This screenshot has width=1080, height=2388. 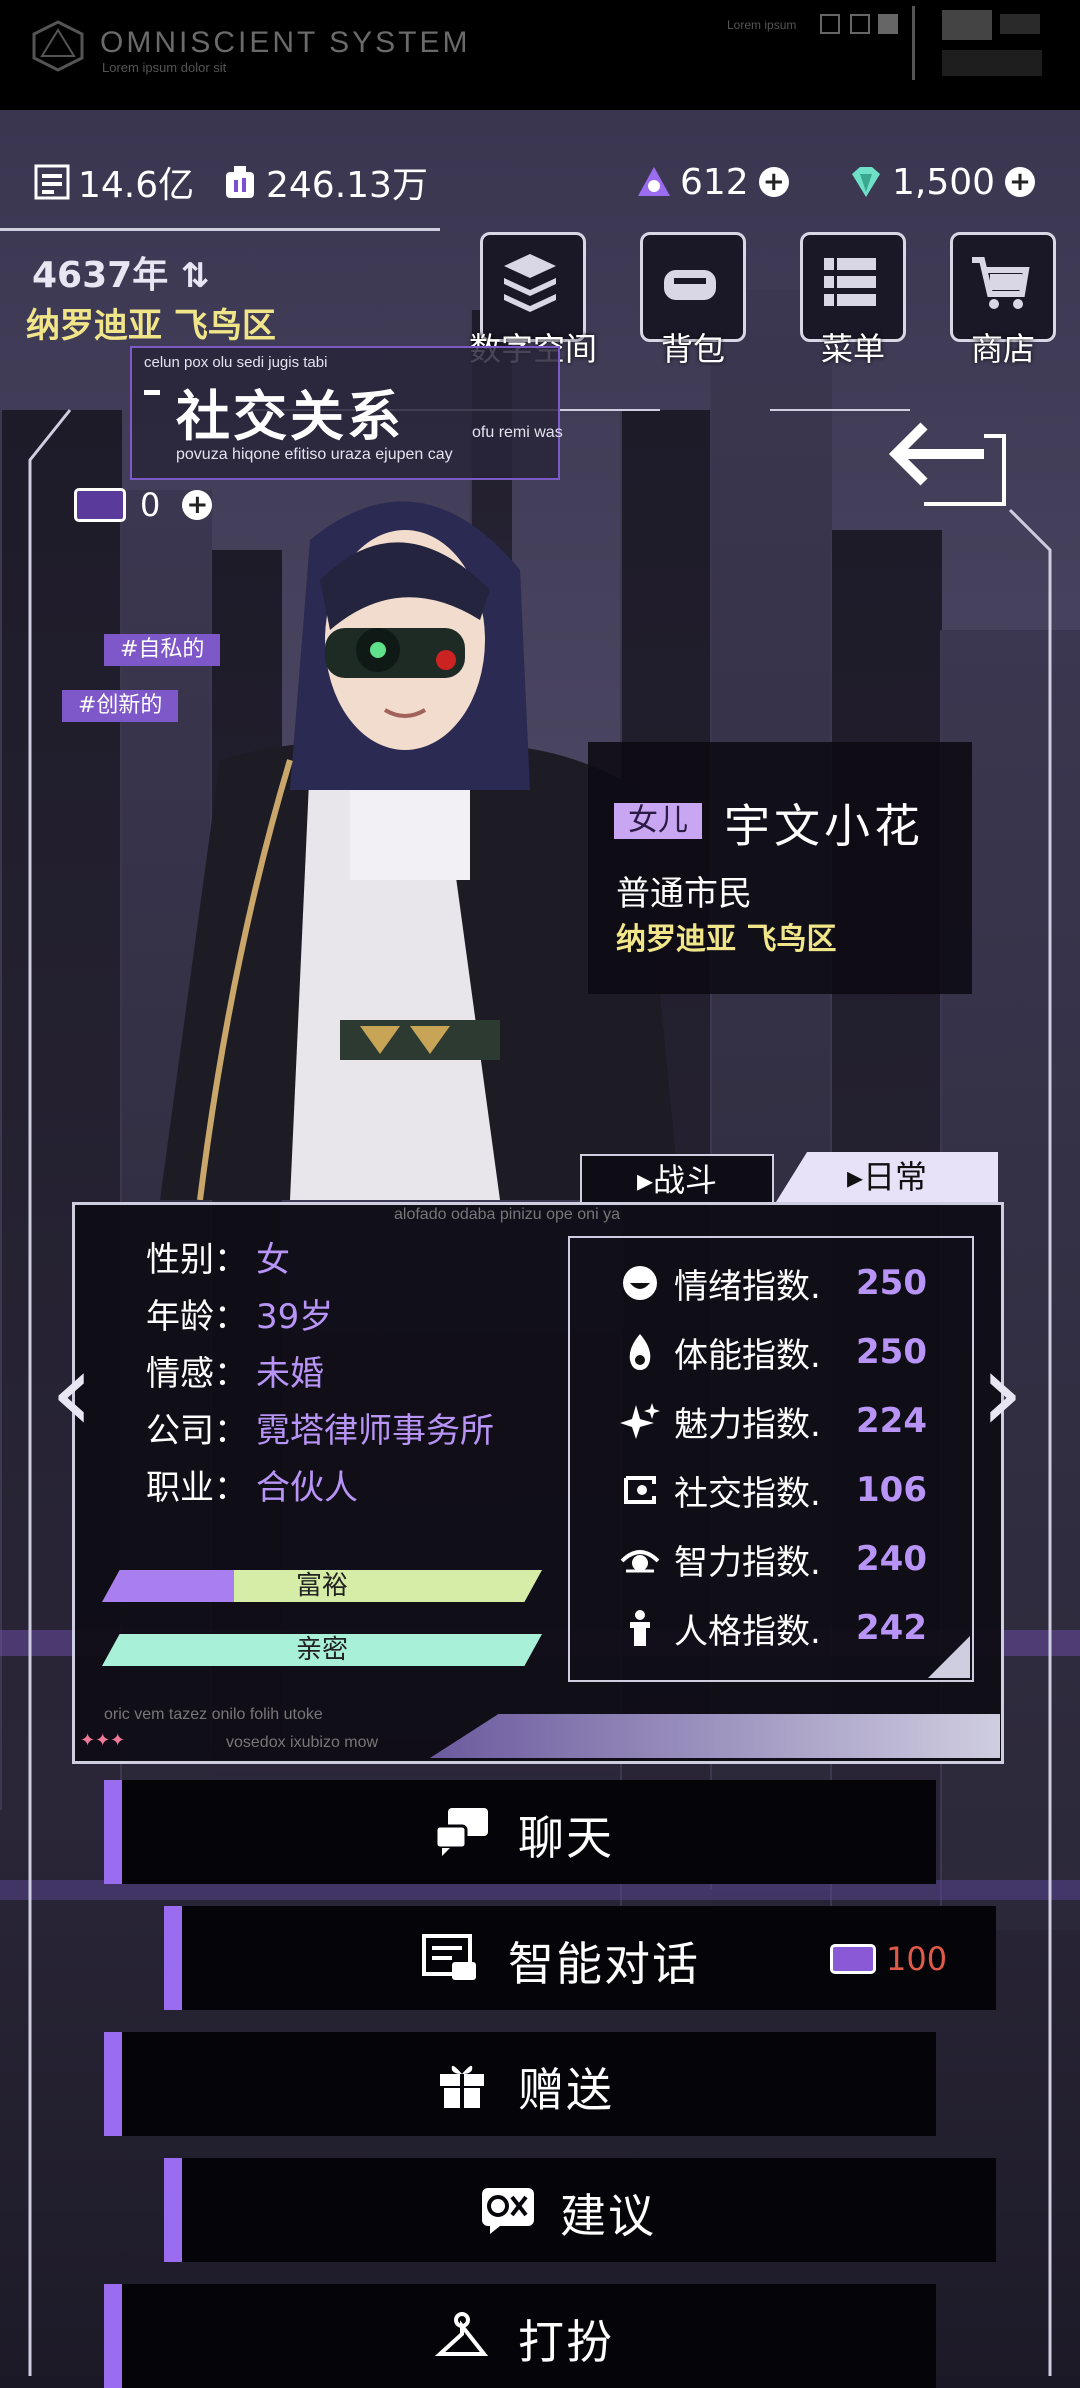 What do you see at coordinates (830, 24) in the screenshot?
I see `window-square-icon` at bounding box center [830, 24].